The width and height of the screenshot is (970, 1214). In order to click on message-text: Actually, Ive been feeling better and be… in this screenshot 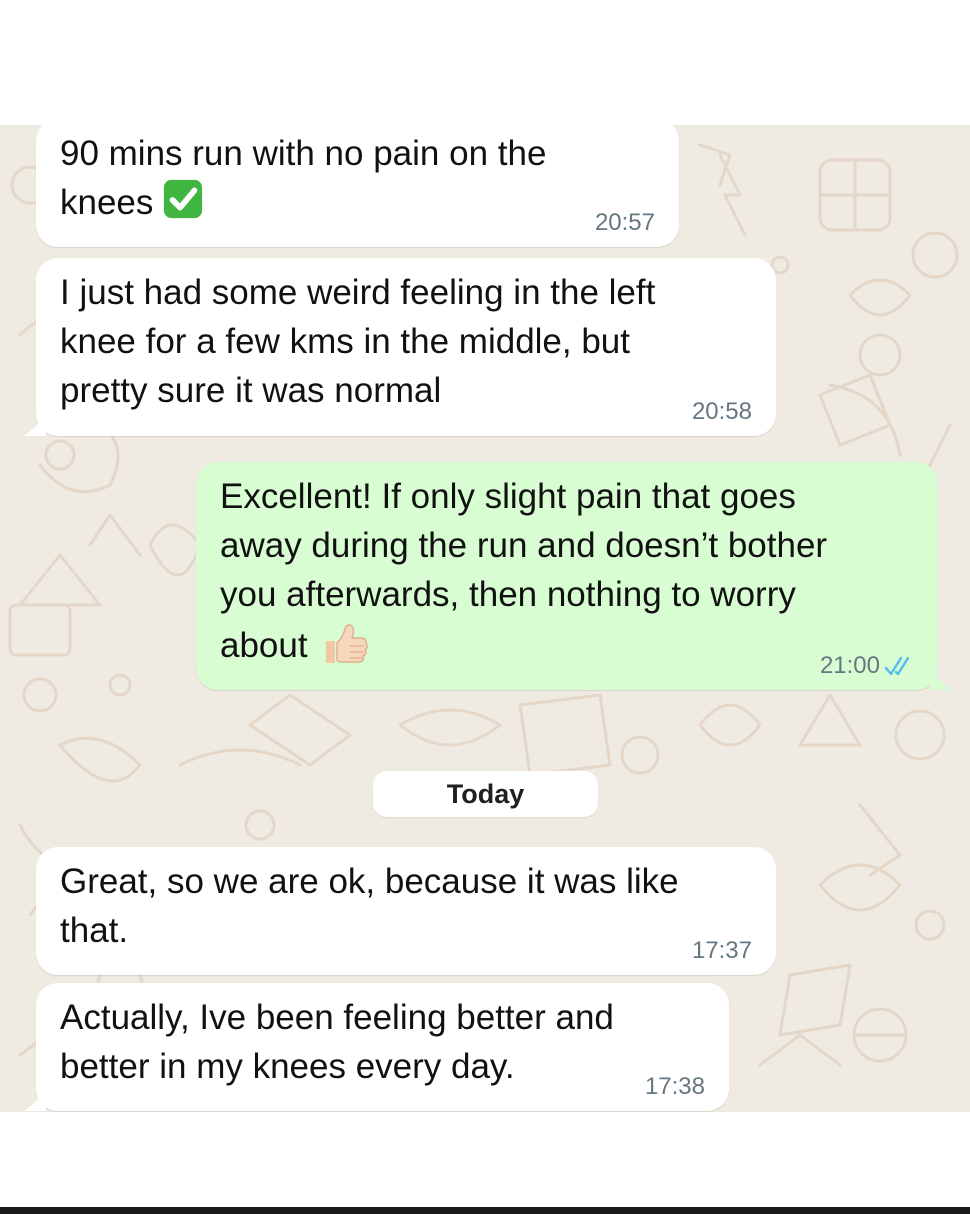, I will do `click(337, 1042)`.